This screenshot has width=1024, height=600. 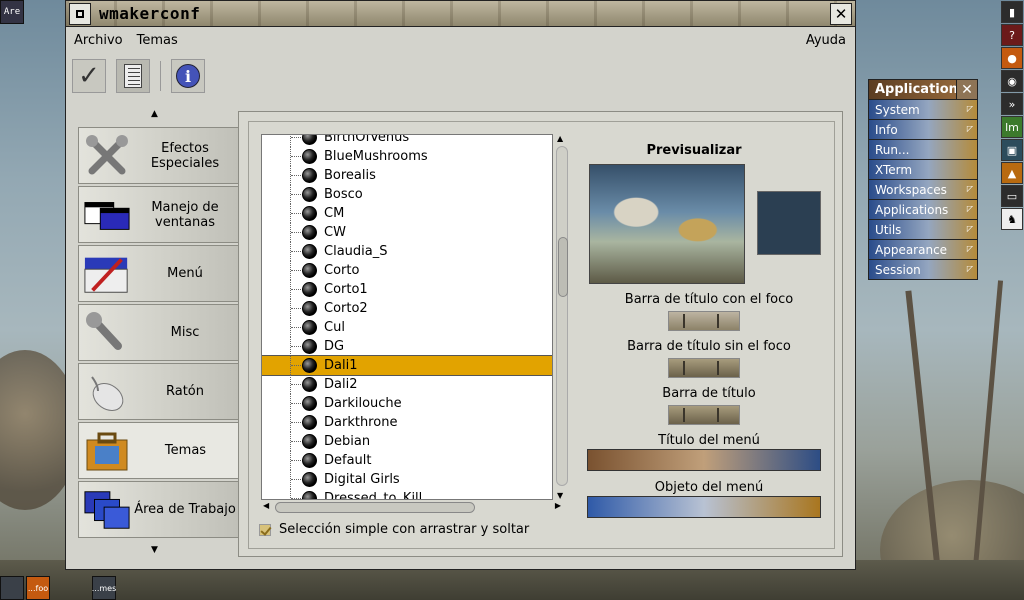 I want to click on dock-firefox-icon: ●, so click(x=1012, y=58).